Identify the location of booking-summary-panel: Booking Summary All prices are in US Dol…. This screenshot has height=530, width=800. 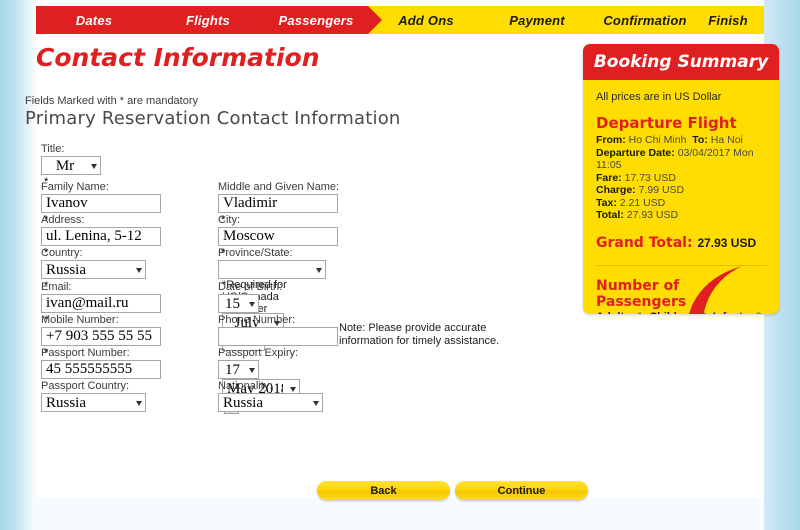
(681, 179).